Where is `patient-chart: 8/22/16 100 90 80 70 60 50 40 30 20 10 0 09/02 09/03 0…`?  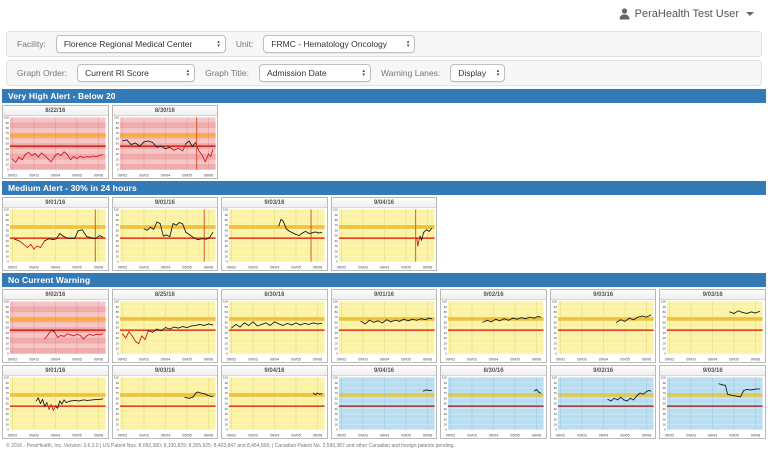 patient-chart: 8/22/16 100 90 80 70 60 50 40 30 20 10 0 09/02 09/03 0… is located at coordinates (55, 142).